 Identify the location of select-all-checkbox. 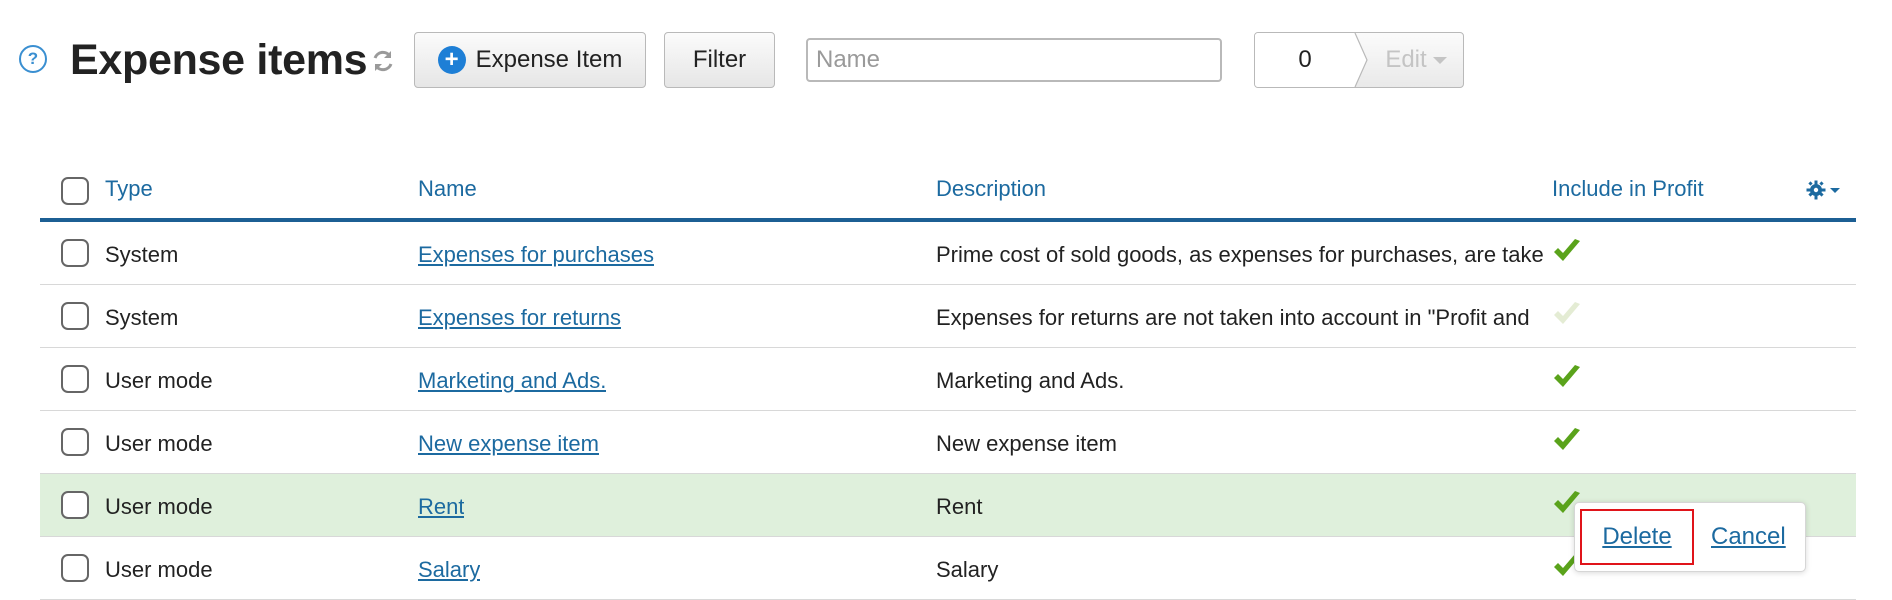
(75, 191).